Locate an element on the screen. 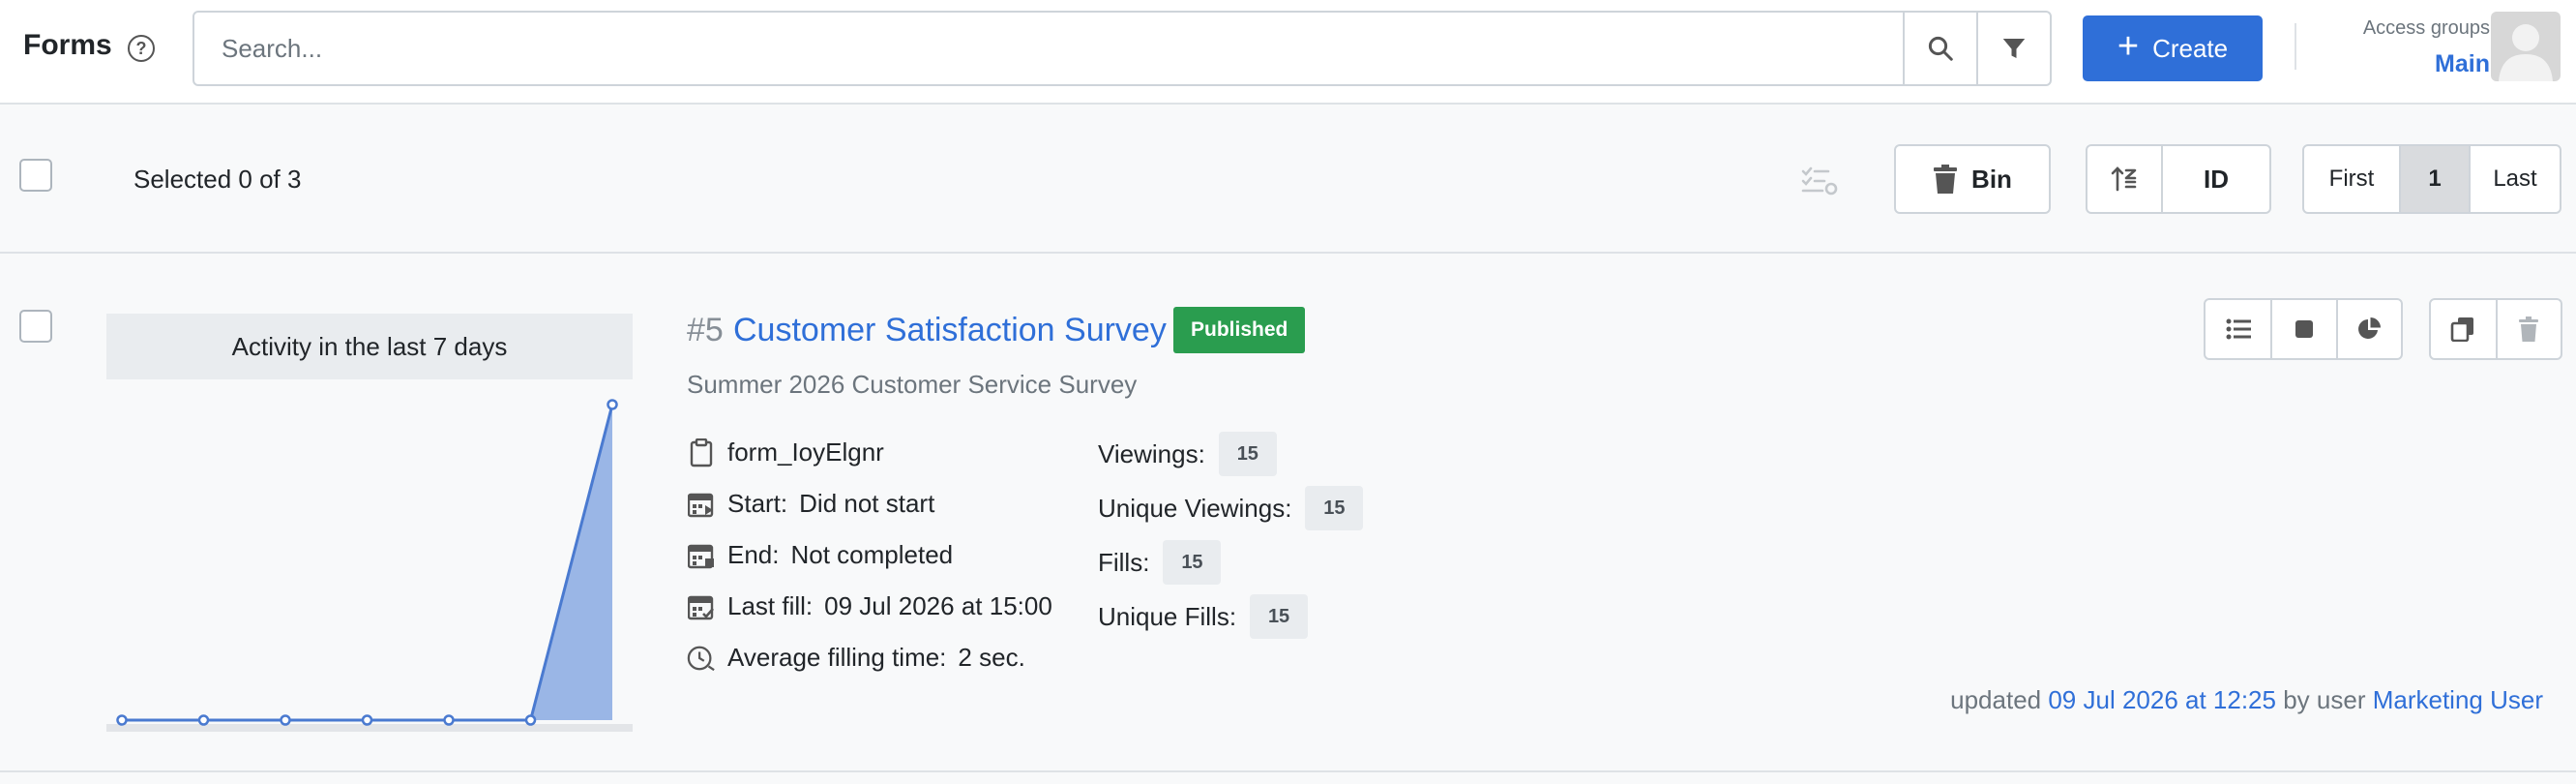  calendar-end-icon is located at coordinates (702, 555).